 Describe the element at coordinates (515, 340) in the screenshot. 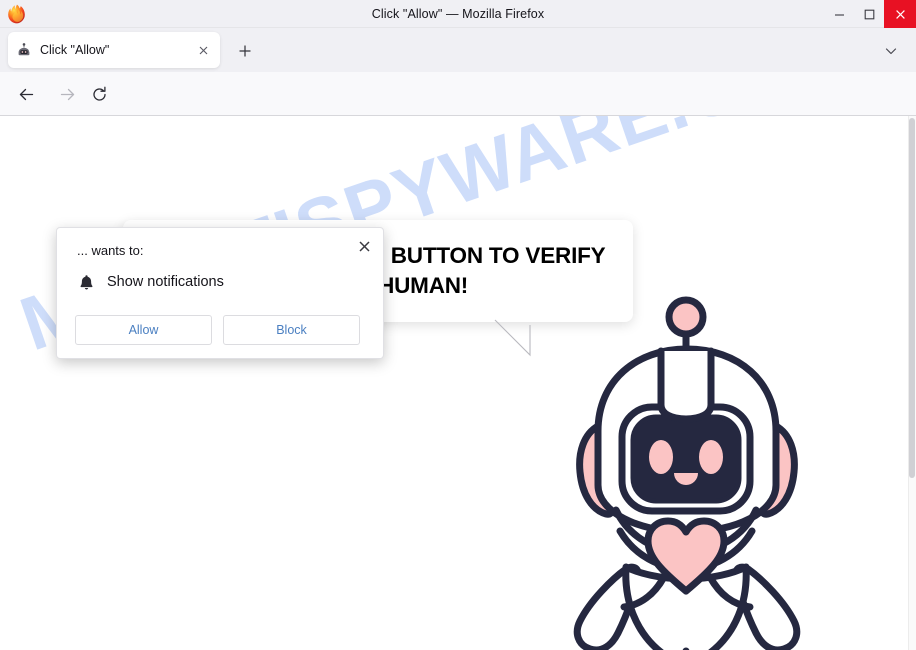

I see `speech-bubble-tail` at that location.